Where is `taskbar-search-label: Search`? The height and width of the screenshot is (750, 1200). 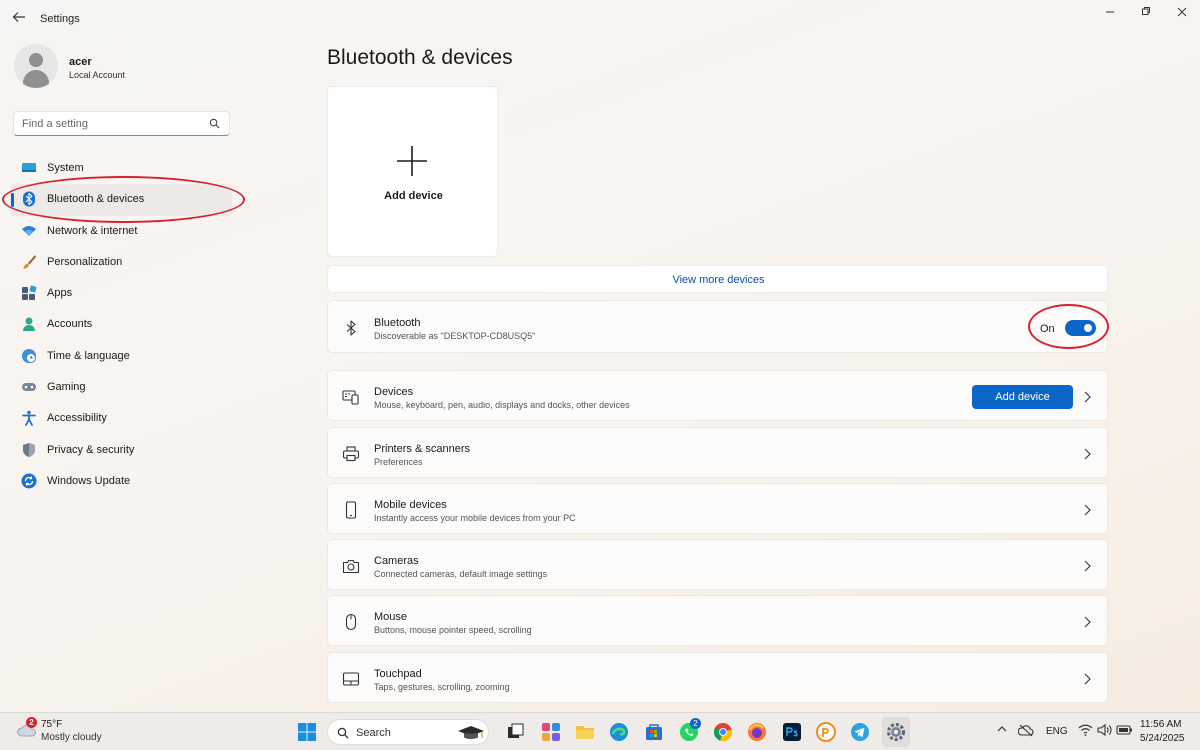 taskbar-search-label: Search is located at coordinates (373, 733).